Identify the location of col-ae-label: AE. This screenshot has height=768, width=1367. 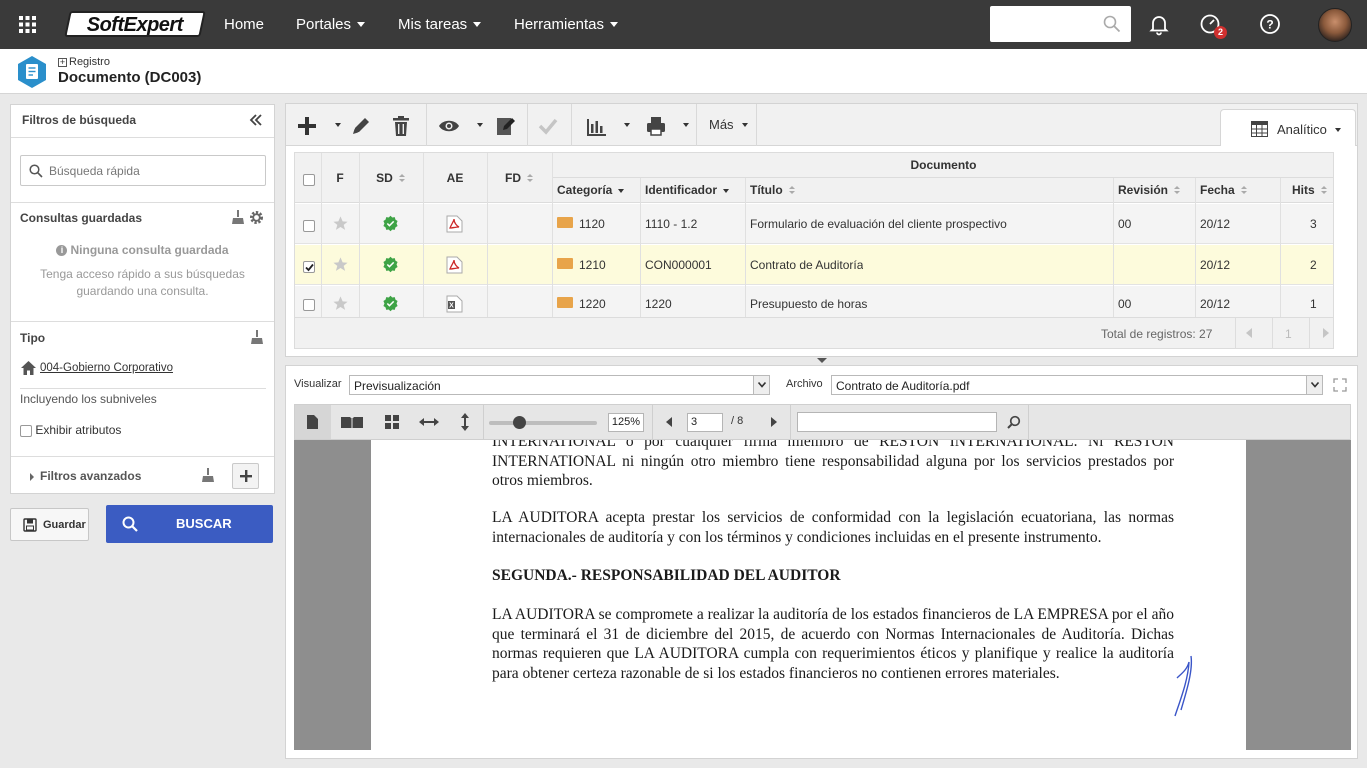
(455, 178).